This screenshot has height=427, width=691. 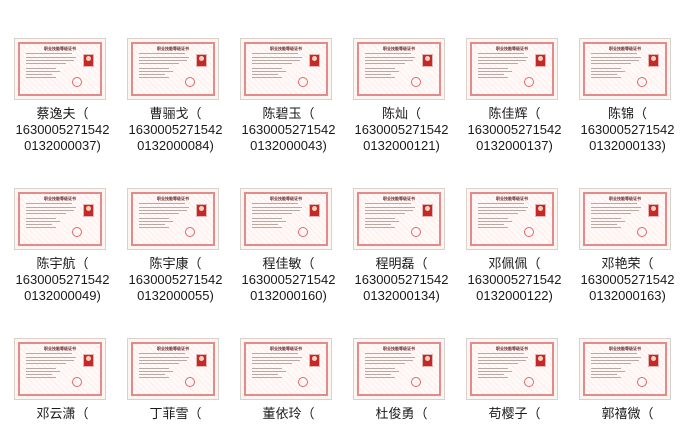 What do you see at coordinates (401, 145) in the screenshot?
I see `file-name-line: 0132000121)` at bounding box center [401, 145].